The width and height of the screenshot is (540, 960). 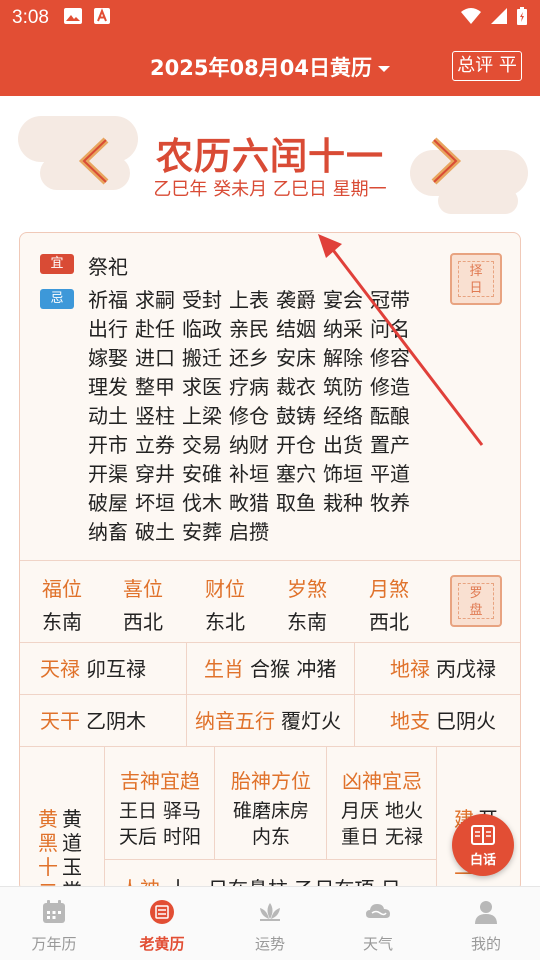 What do you see at coordinates (155, 300) in the screenshot?
I see `ji-item: 求嗣` at bounding box center [155, 300].